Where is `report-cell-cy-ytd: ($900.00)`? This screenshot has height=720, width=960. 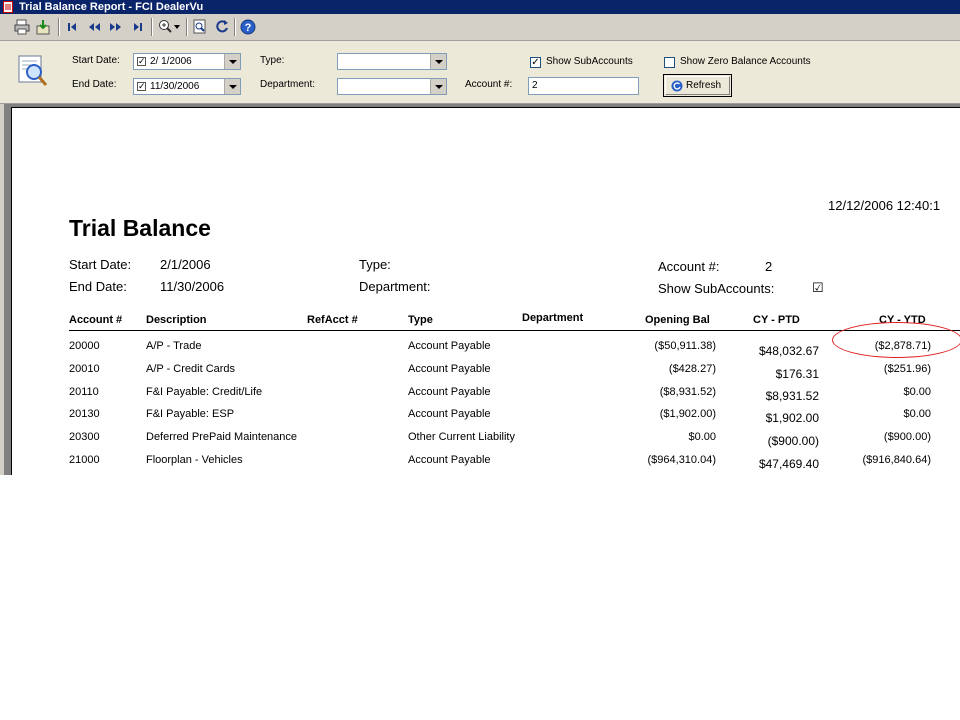 report-cell-cy-ytd: ($900.00) is located at coordinates (907, 437).